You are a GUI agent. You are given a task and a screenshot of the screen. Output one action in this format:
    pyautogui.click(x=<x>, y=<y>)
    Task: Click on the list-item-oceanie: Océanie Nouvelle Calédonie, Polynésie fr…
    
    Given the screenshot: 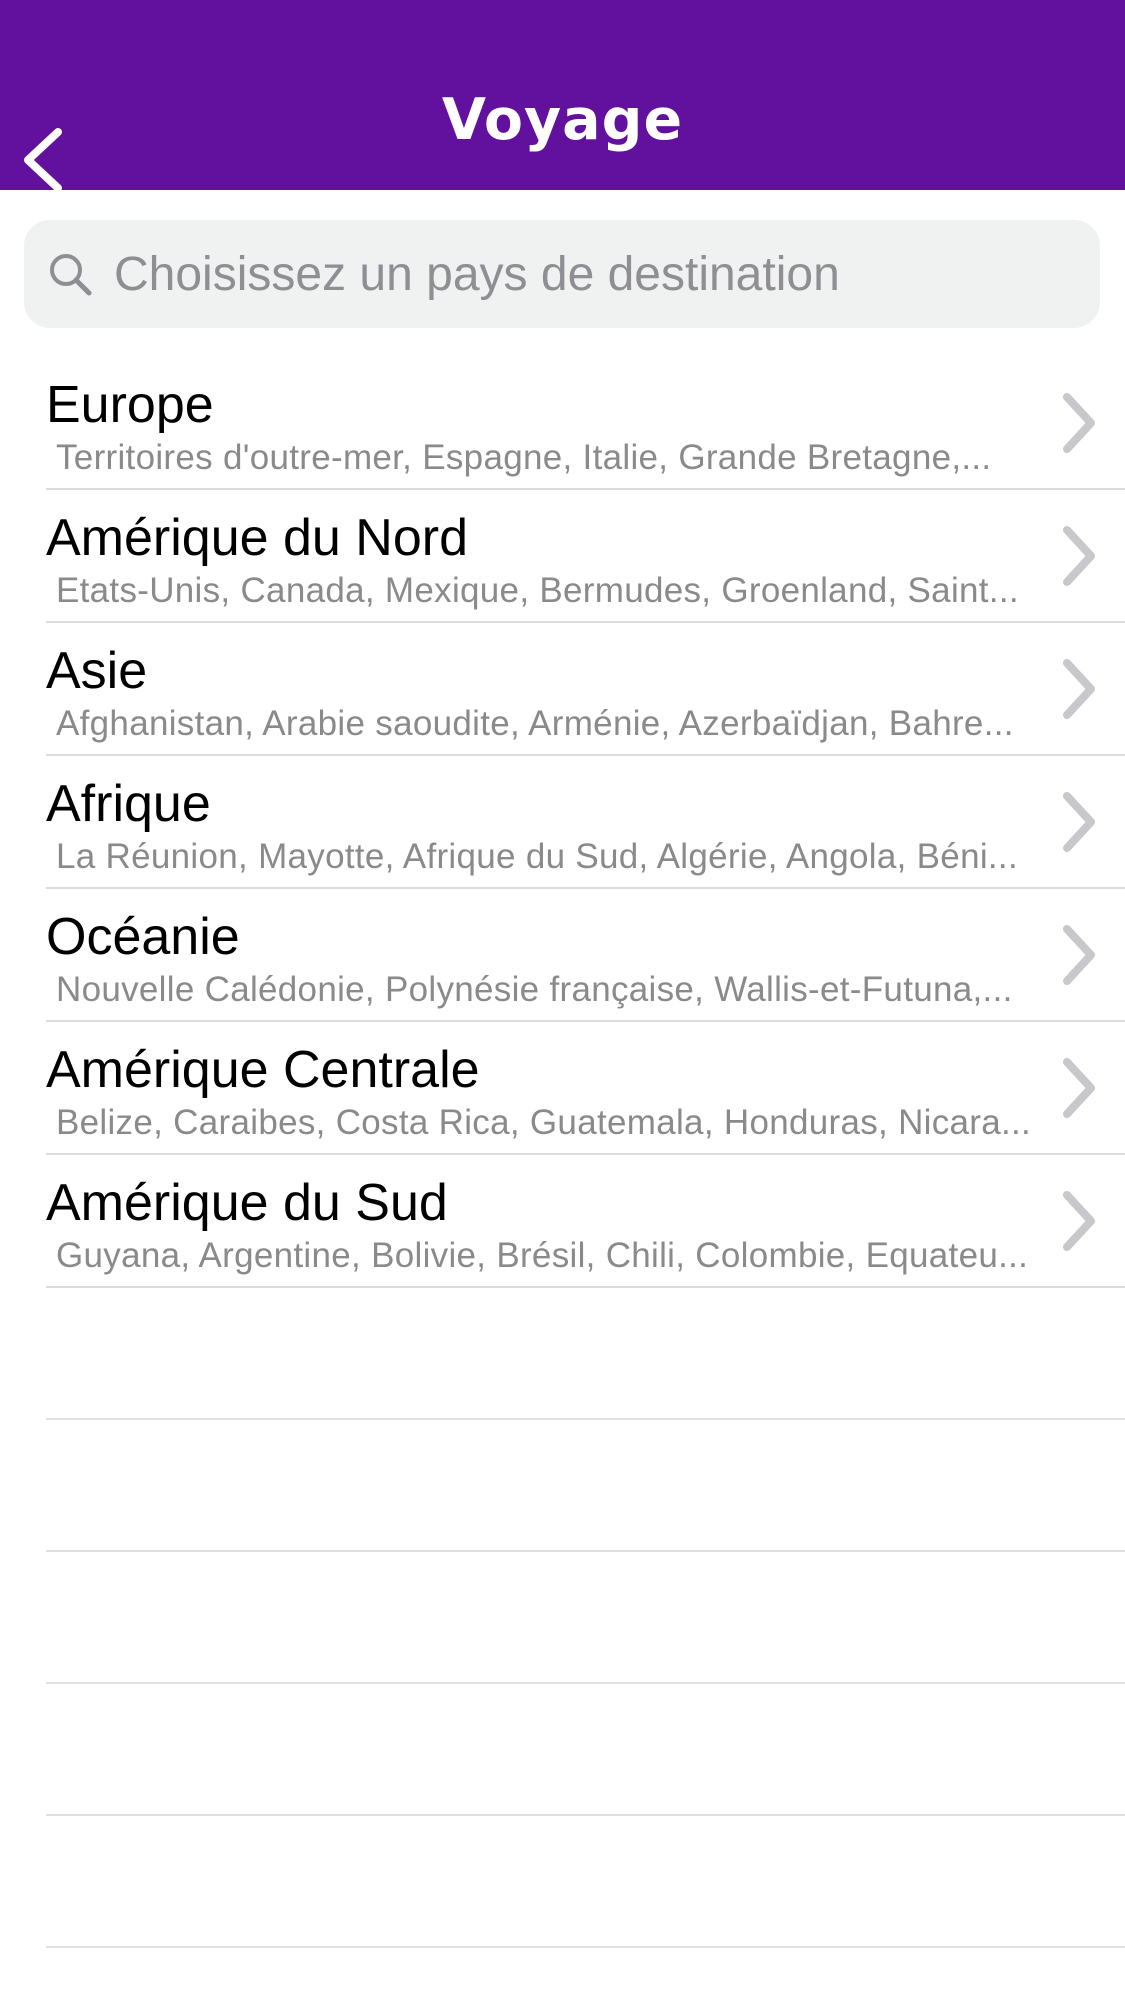 What is the action you would take?
    pyautogui.click(x=585, y=955)
    